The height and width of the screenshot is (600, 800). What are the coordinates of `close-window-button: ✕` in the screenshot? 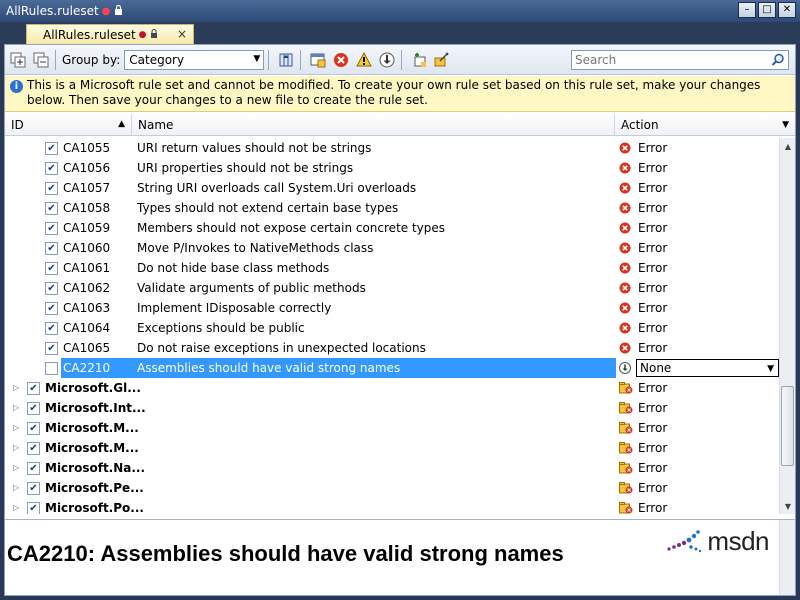 It's located at (787, 10).